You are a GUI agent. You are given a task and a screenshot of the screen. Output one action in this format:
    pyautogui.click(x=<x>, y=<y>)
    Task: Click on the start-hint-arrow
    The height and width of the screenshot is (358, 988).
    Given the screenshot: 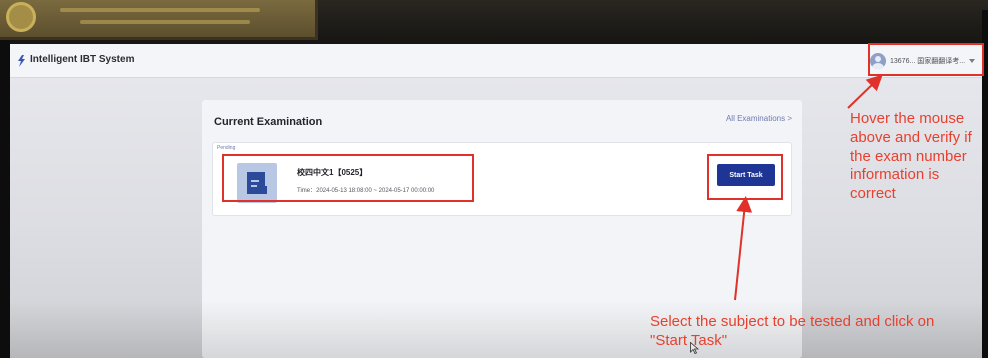 What is the action you would take?
    pyautogui.click(x=743, y=248)
    